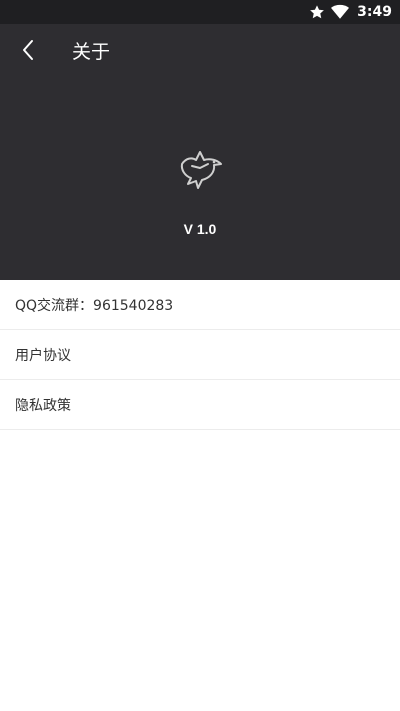 The height and width of the screenshot is (711, 400). I want to click on star-icon, so click(317, 12).